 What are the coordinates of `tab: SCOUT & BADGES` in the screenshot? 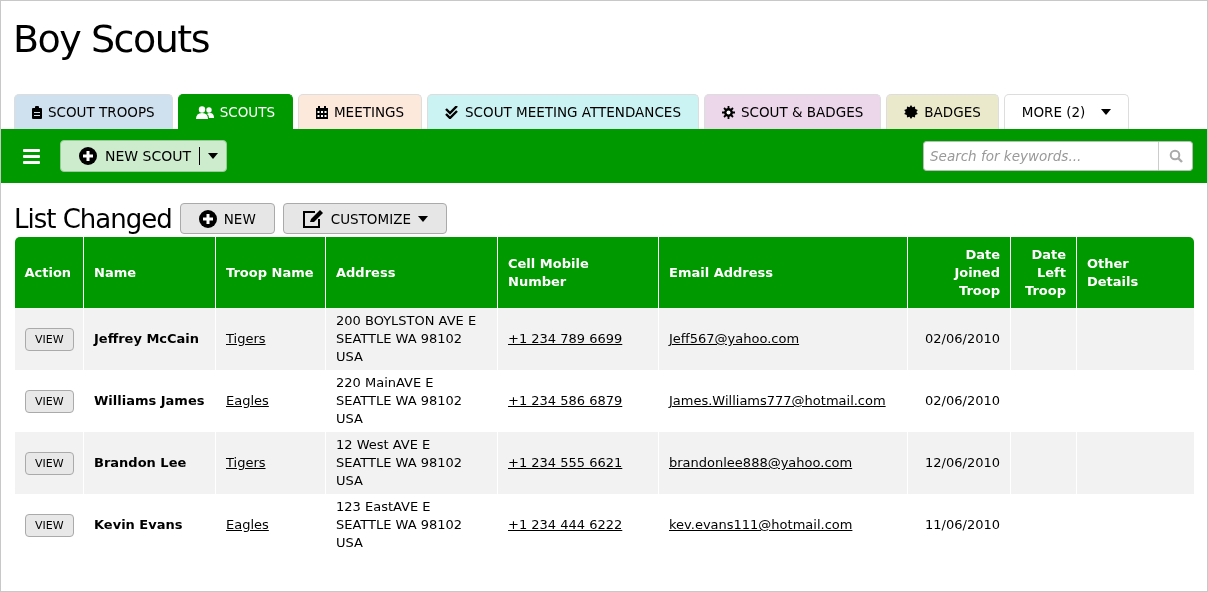 It's located at (792, 111).